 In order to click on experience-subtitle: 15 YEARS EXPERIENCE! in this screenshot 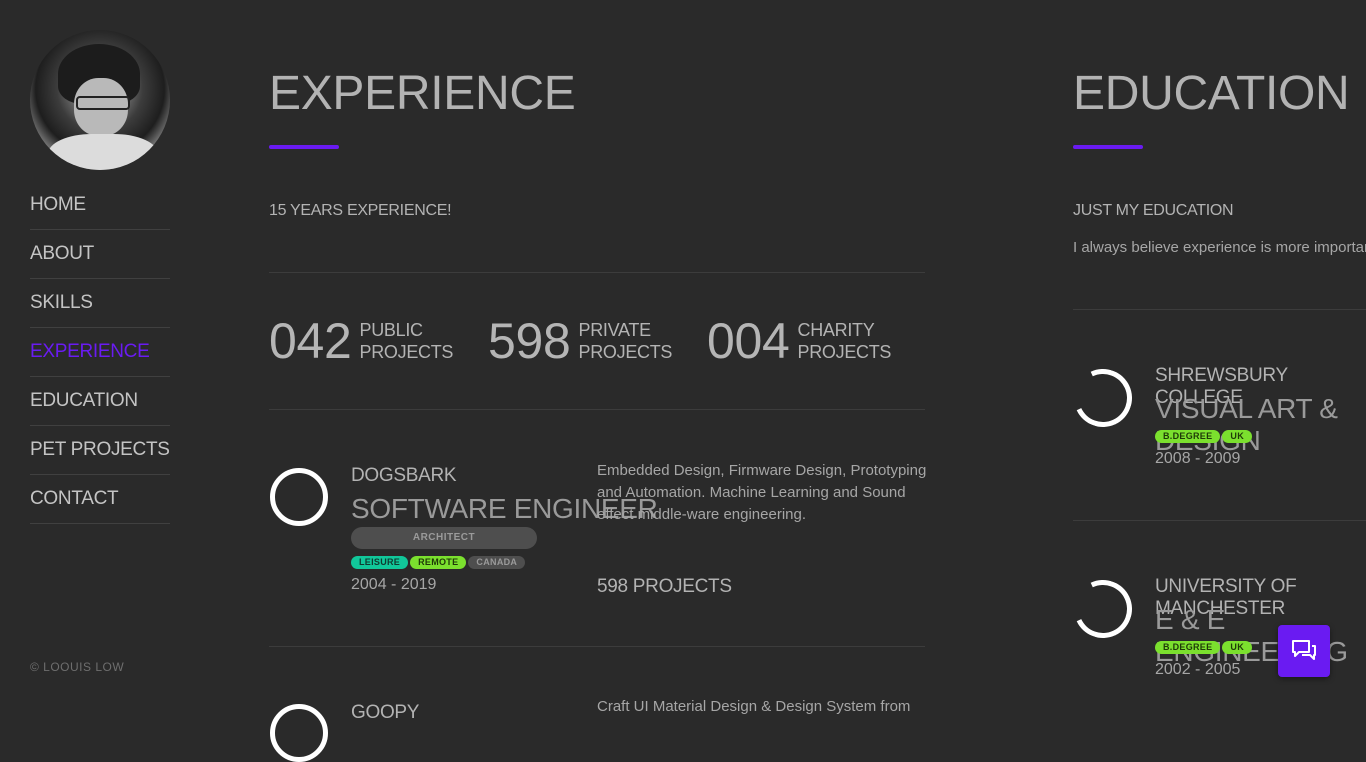, I will do `click(360, 210)`.